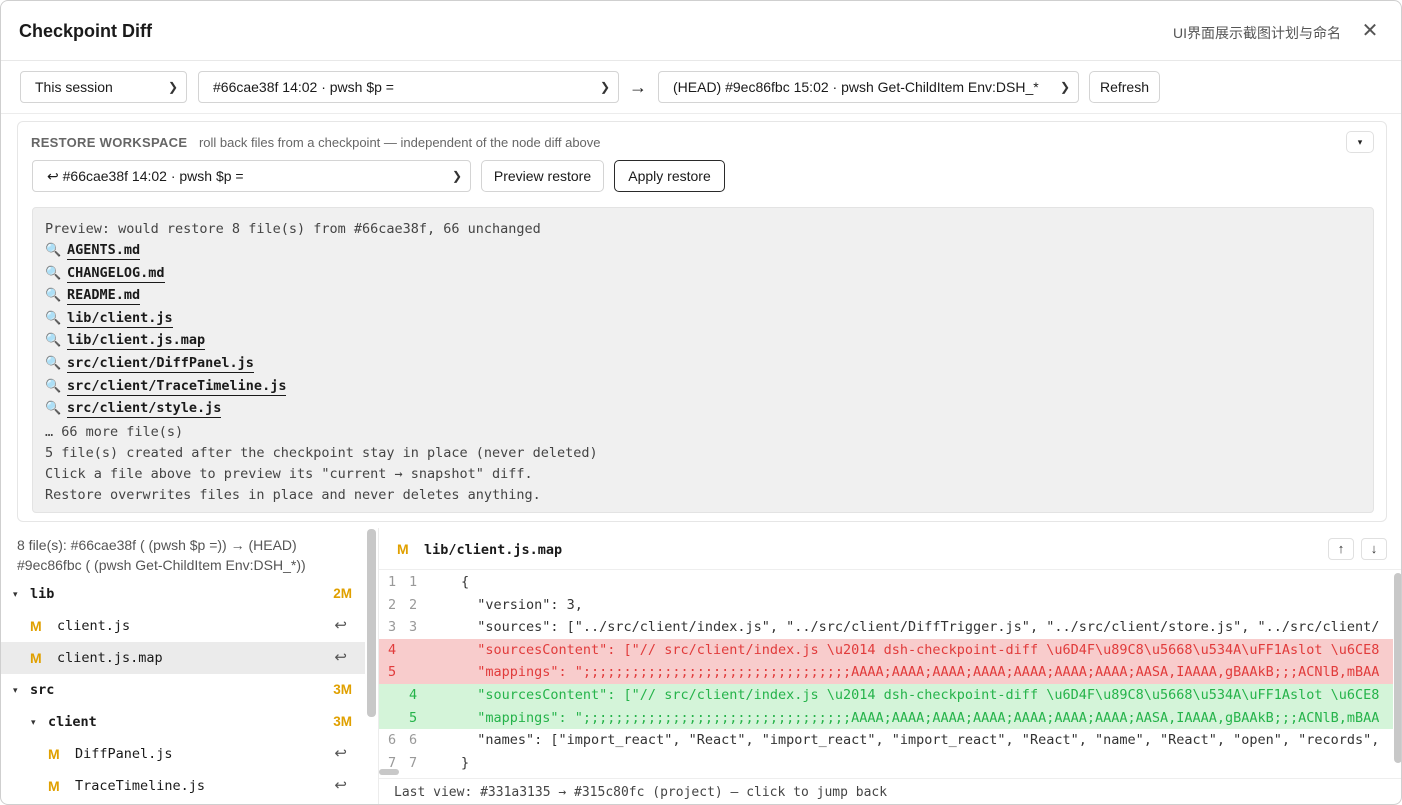 The image size is (1402, 805). What do you see at coordinates (160, 363) in the screenshot?
I see `preview-file-name: src/client/DiffPanel.js` at bounding box center [160, 363].